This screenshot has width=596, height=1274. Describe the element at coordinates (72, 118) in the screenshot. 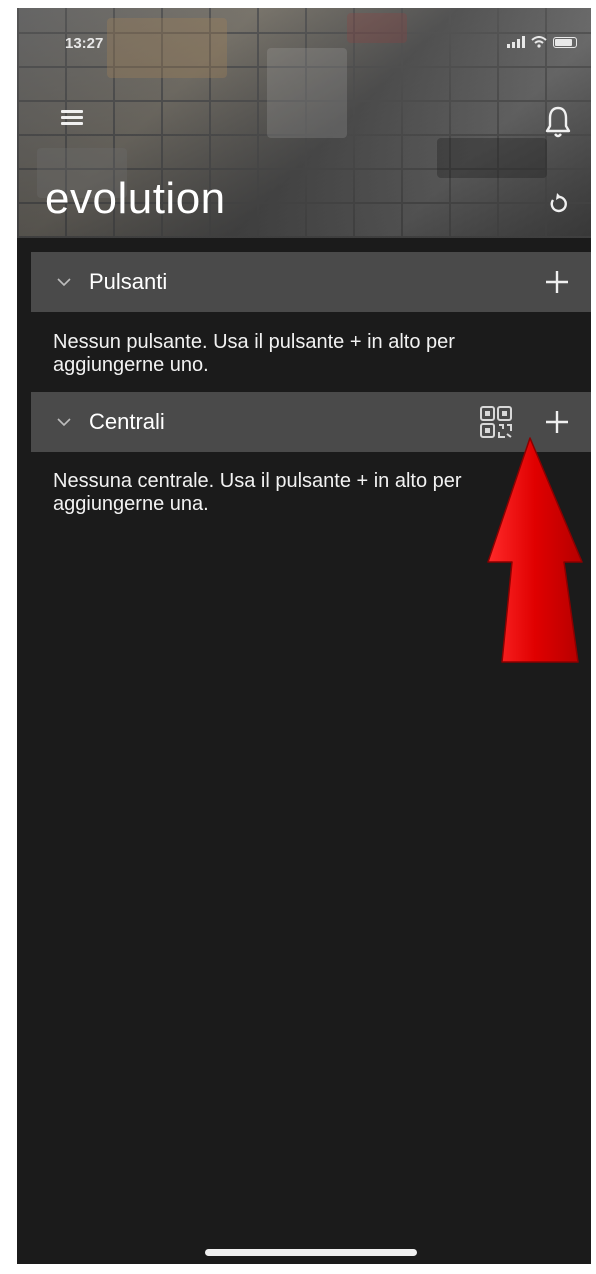

I see `hamburger-icon` at that location.